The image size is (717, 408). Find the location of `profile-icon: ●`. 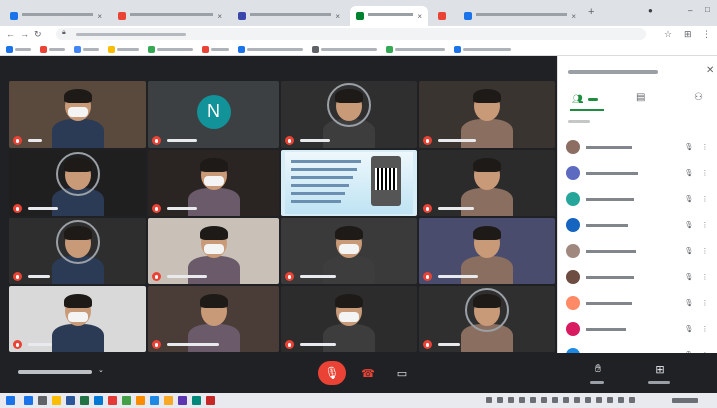

profile-icon: ● is located at coordinates (650, 10).